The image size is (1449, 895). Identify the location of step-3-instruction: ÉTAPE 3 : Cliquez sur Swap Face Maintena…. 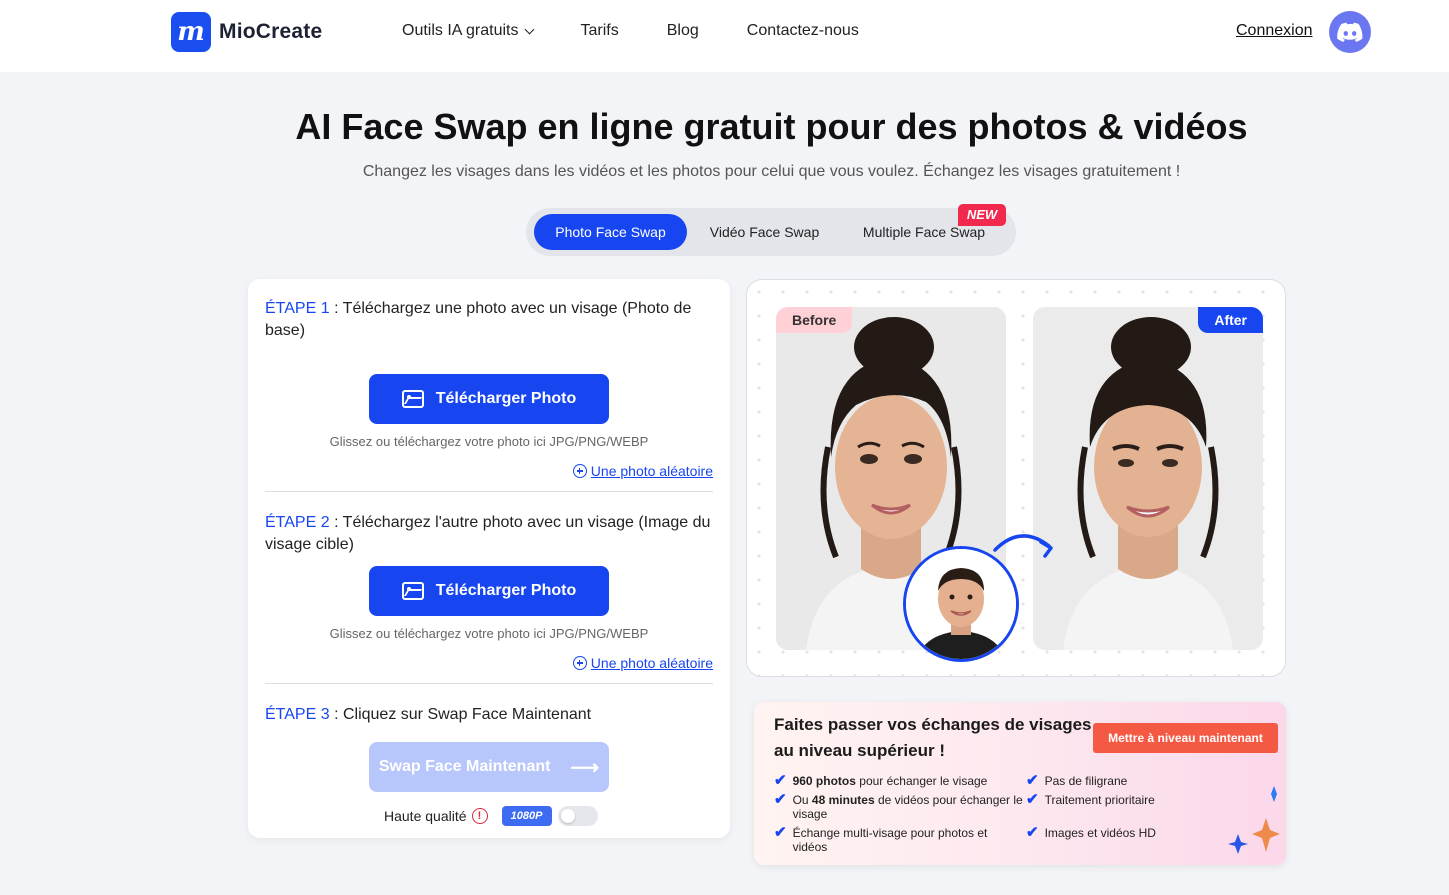
(490, 715).